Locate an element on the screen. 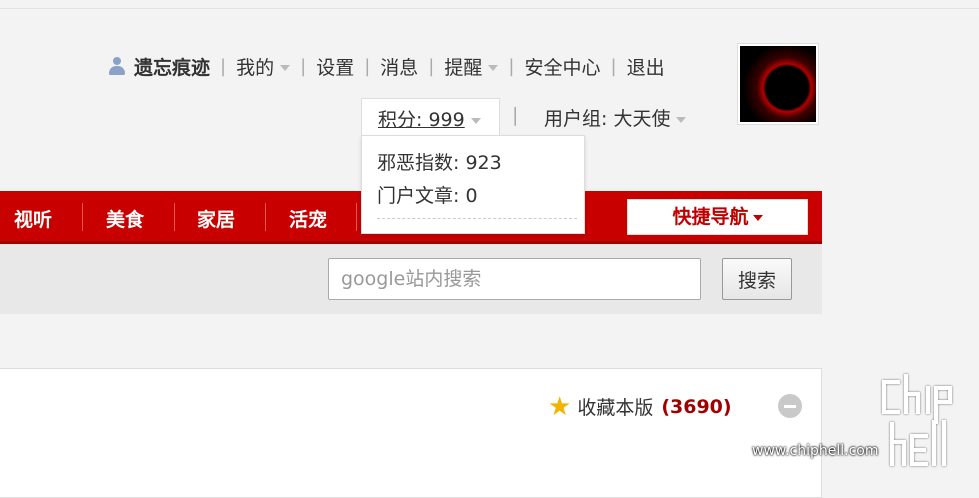 The height and width of the screenshot is (498, 979). dropdown-divider is located at coordinates (477, 218).